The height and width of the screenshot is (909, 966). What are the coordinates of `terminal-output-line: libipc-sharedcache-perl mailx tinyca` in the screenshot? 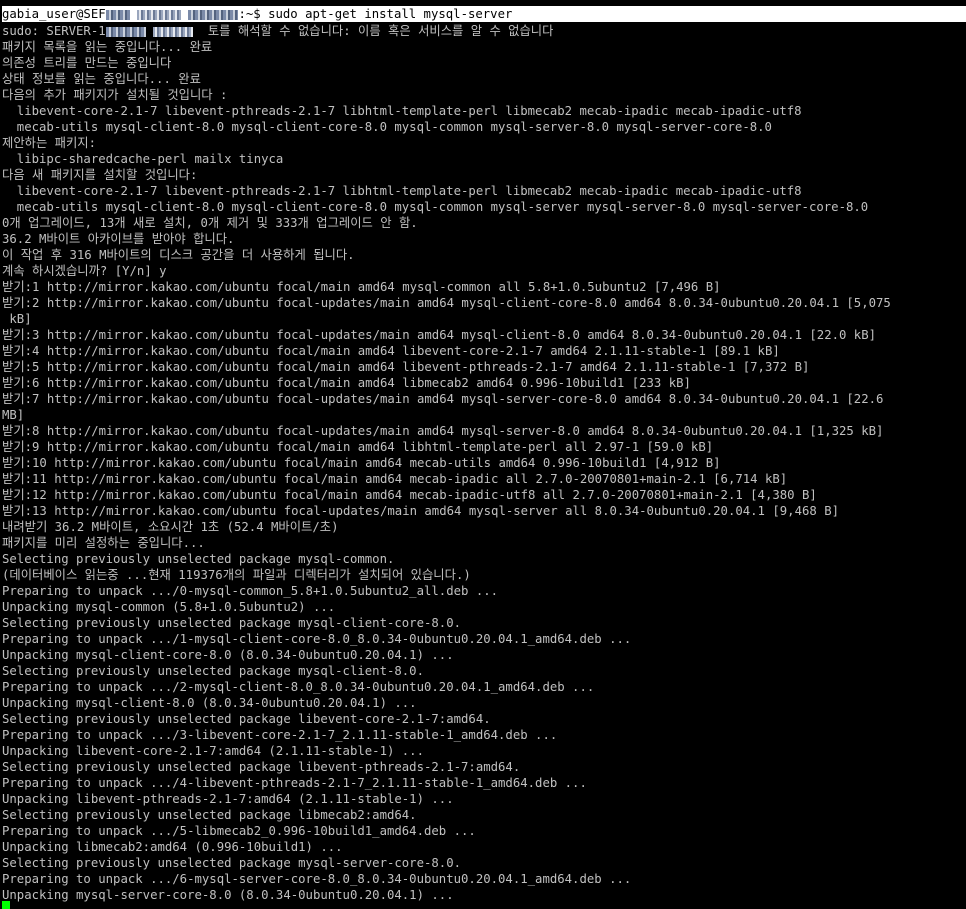 It's located at (143, 159).